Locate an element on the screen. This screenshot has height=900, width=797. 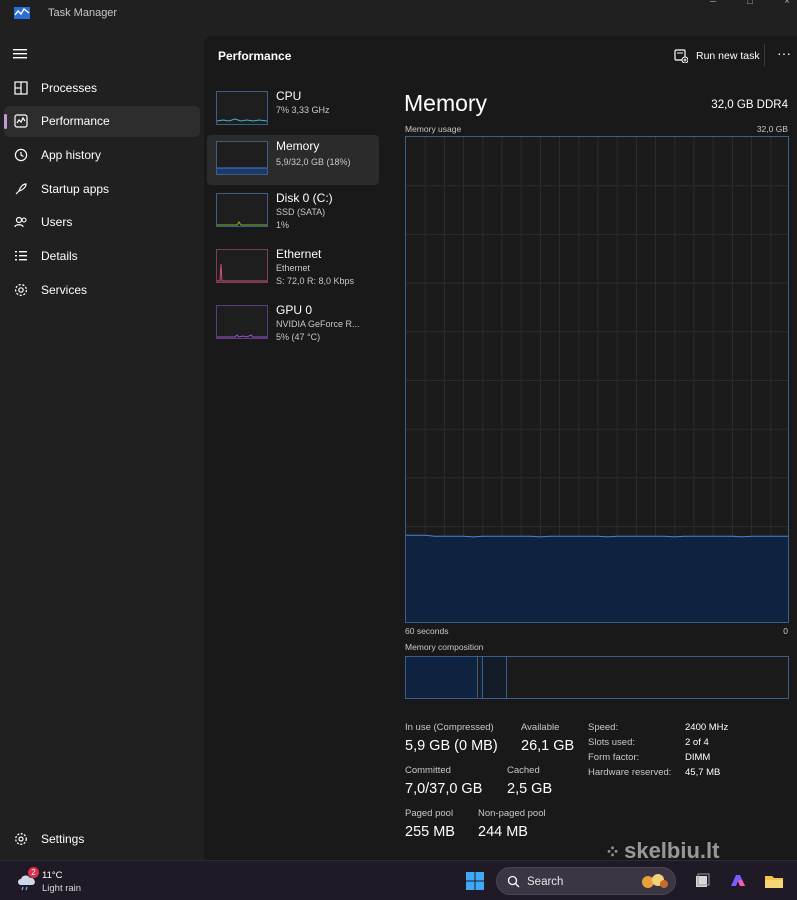
run-new-task-label: Run new task is located at coordinates (728, 56).